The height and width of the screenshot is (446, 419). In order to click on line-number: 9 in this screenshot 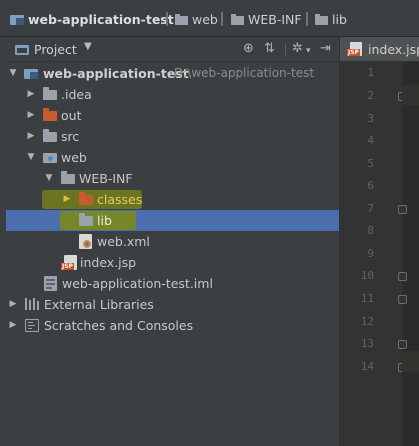, I will do `click(370, 253)`.